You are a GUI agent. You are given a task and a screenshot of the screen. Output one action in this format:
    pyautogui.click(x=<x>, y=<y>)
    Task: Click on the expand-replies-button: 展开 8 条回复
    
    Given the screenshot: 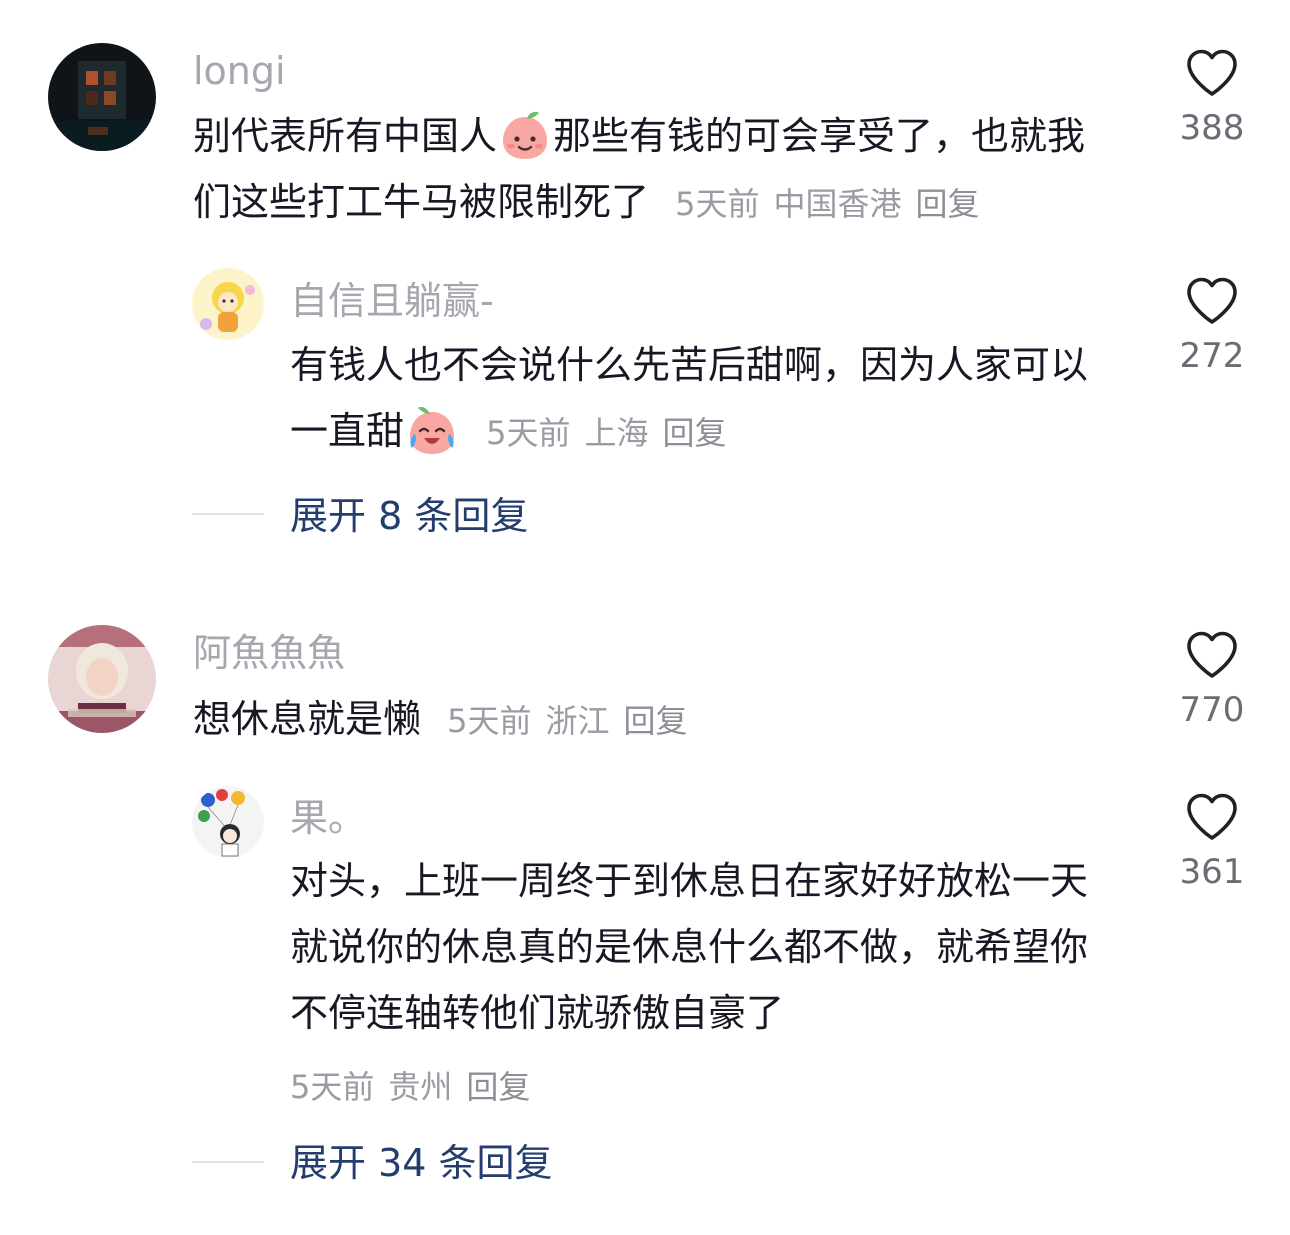 What is the action you would take?
    pyautogui.click(x=409, y=516)
    